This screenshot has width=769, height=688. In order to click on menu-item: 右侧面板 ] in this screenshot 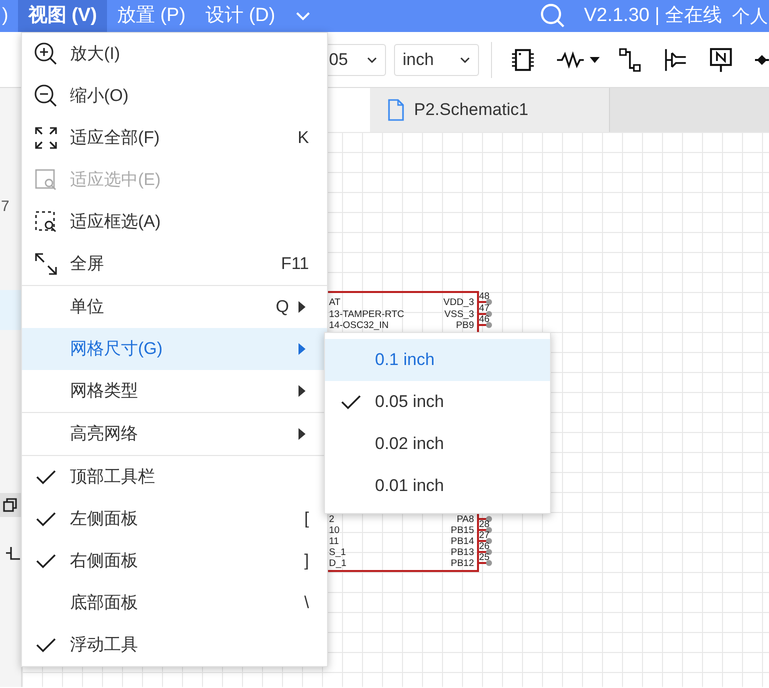, I will do `click(174, 561)`.